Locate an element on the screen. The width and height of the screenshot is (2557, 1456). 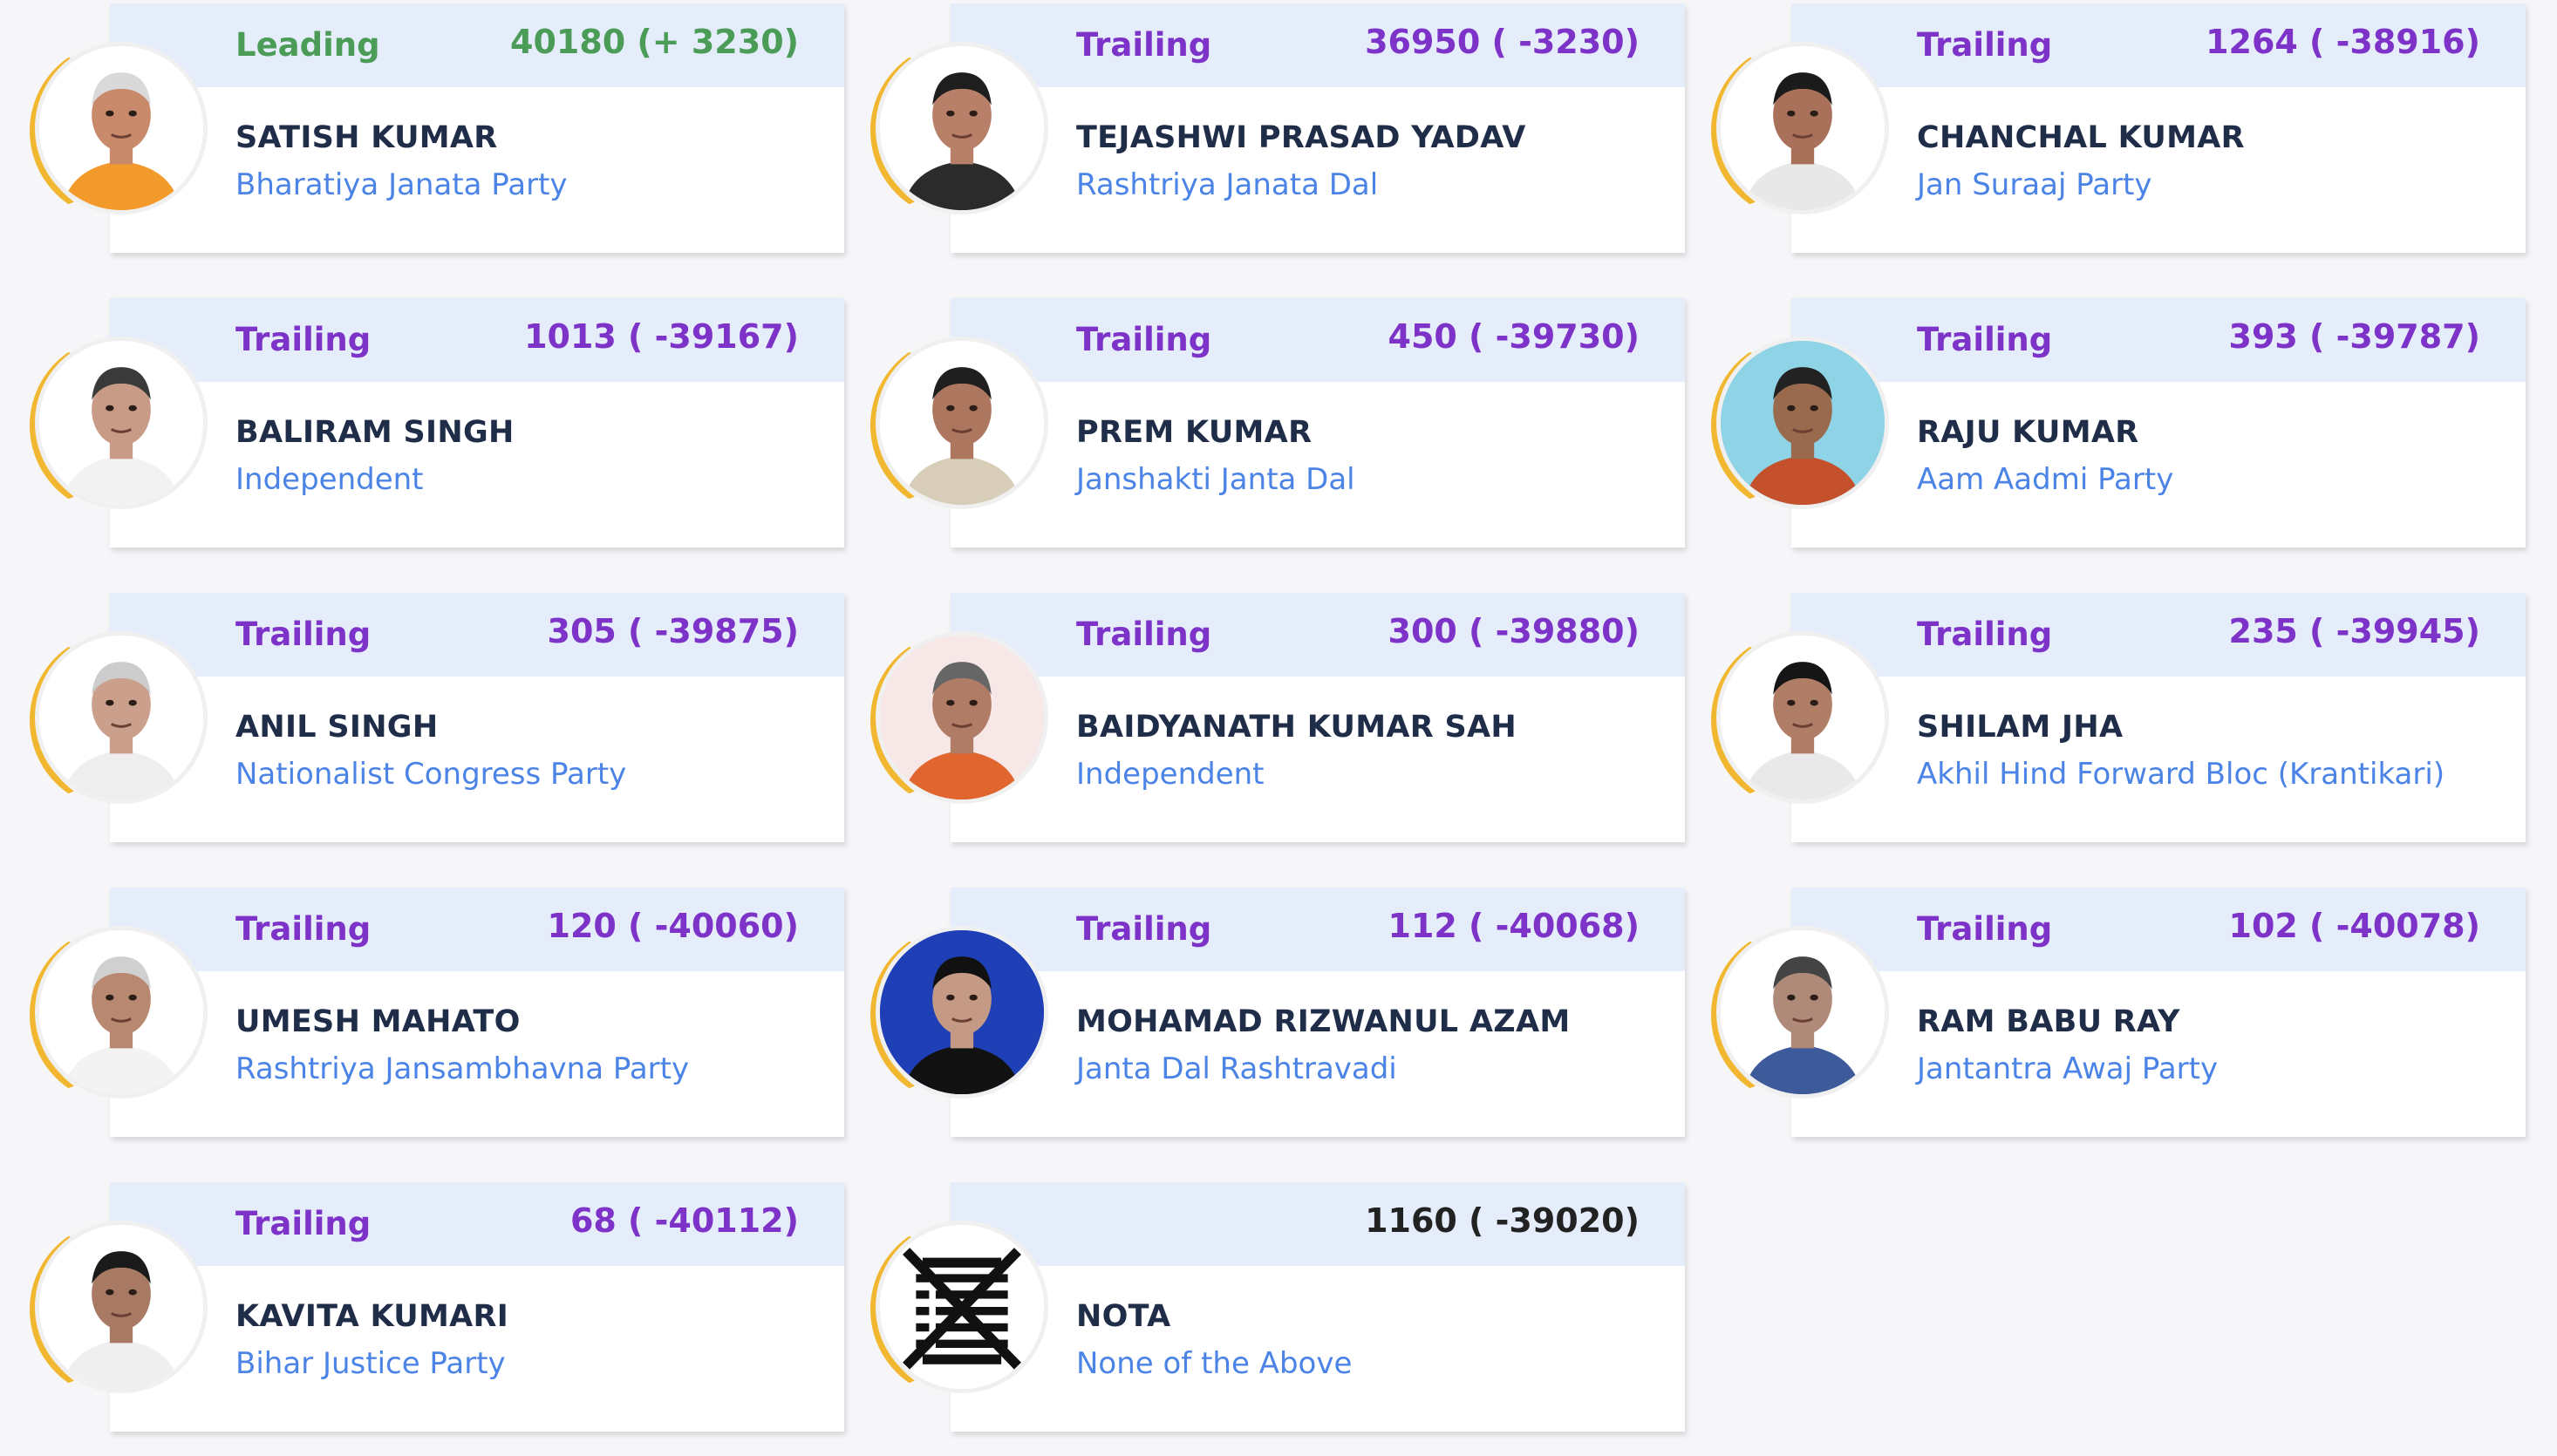
nota-symbol-icon is located at coordinates (962, 1307).